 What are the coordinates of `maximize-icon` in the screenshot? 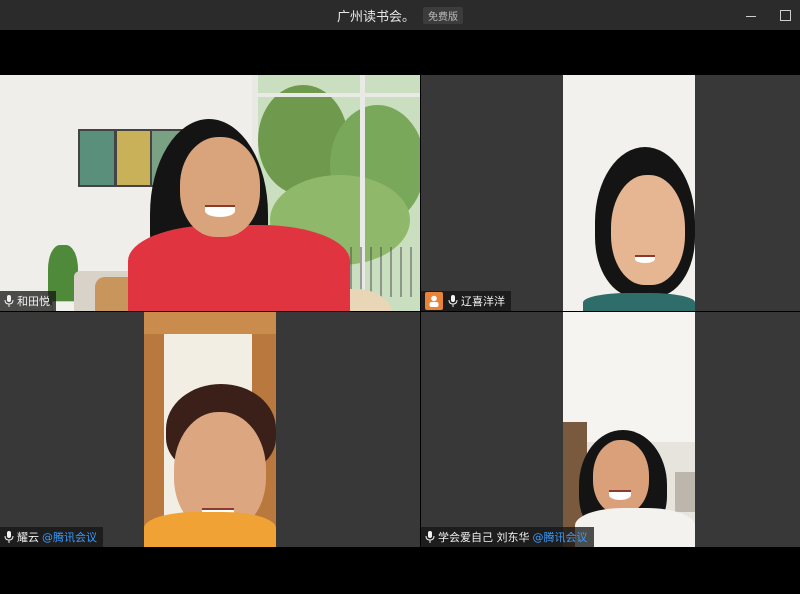 It's located at (785, 15).